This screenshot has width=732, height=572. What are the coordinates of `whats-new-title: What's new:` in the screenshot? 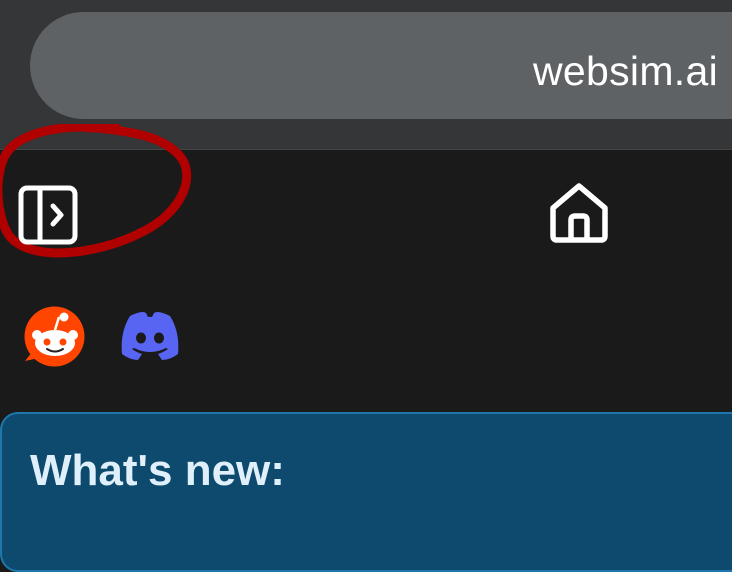 It's located at (157, 470).